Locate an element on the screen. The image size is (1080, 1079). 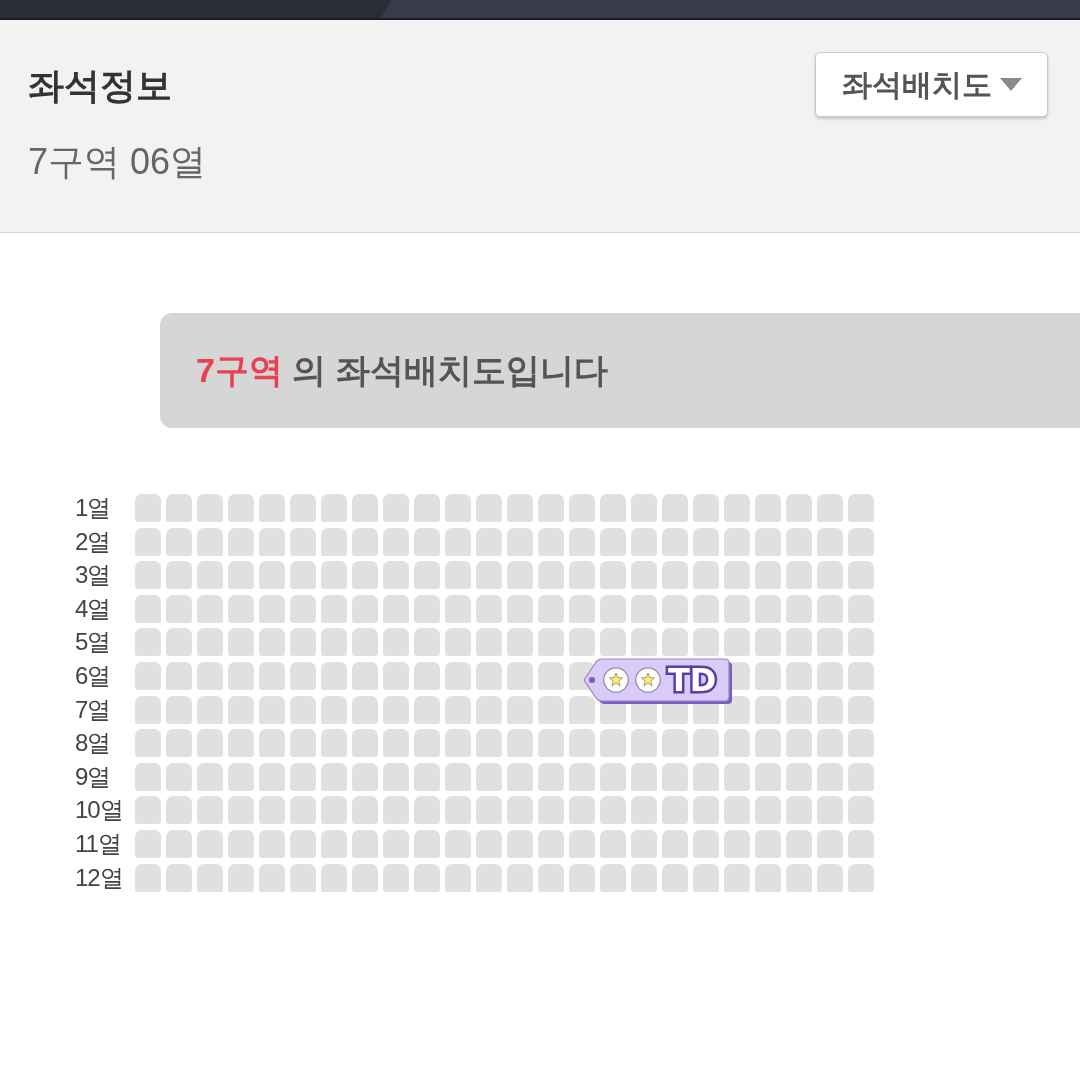
row-label: 8열 is located at coordinates (93, 743).